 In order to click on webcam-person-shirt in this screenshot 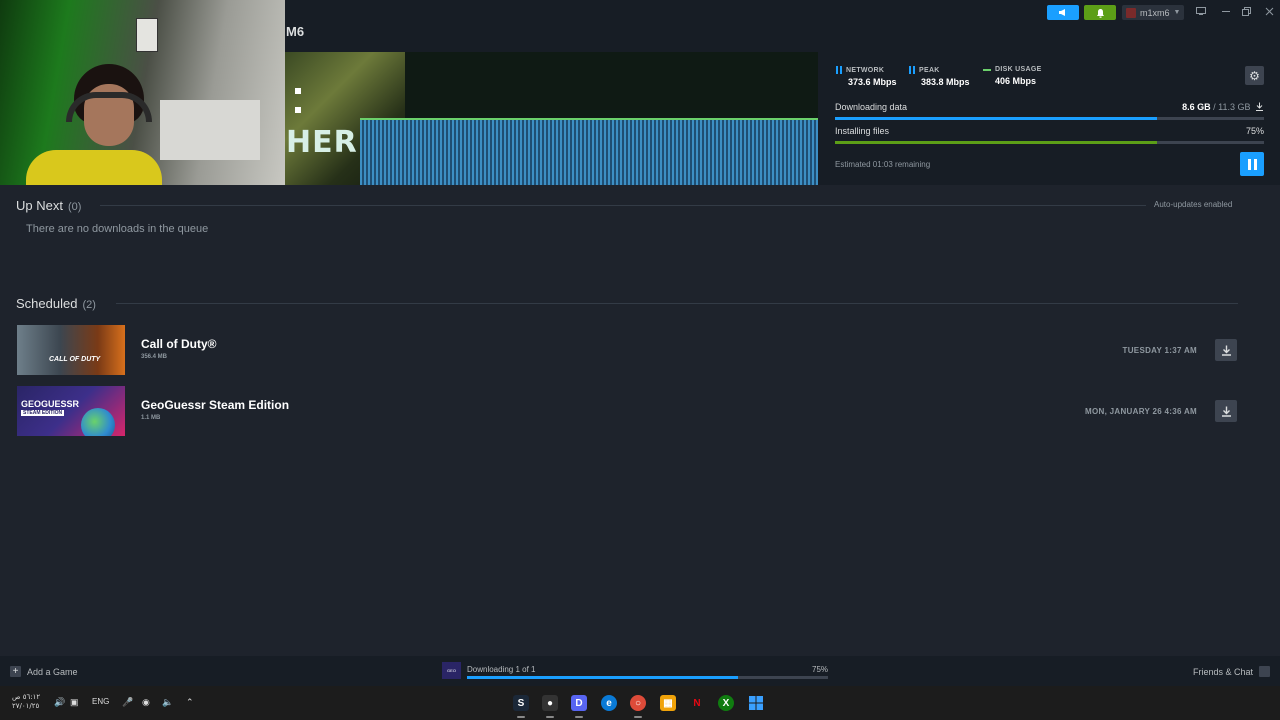, I will do `click(94, 167)`.